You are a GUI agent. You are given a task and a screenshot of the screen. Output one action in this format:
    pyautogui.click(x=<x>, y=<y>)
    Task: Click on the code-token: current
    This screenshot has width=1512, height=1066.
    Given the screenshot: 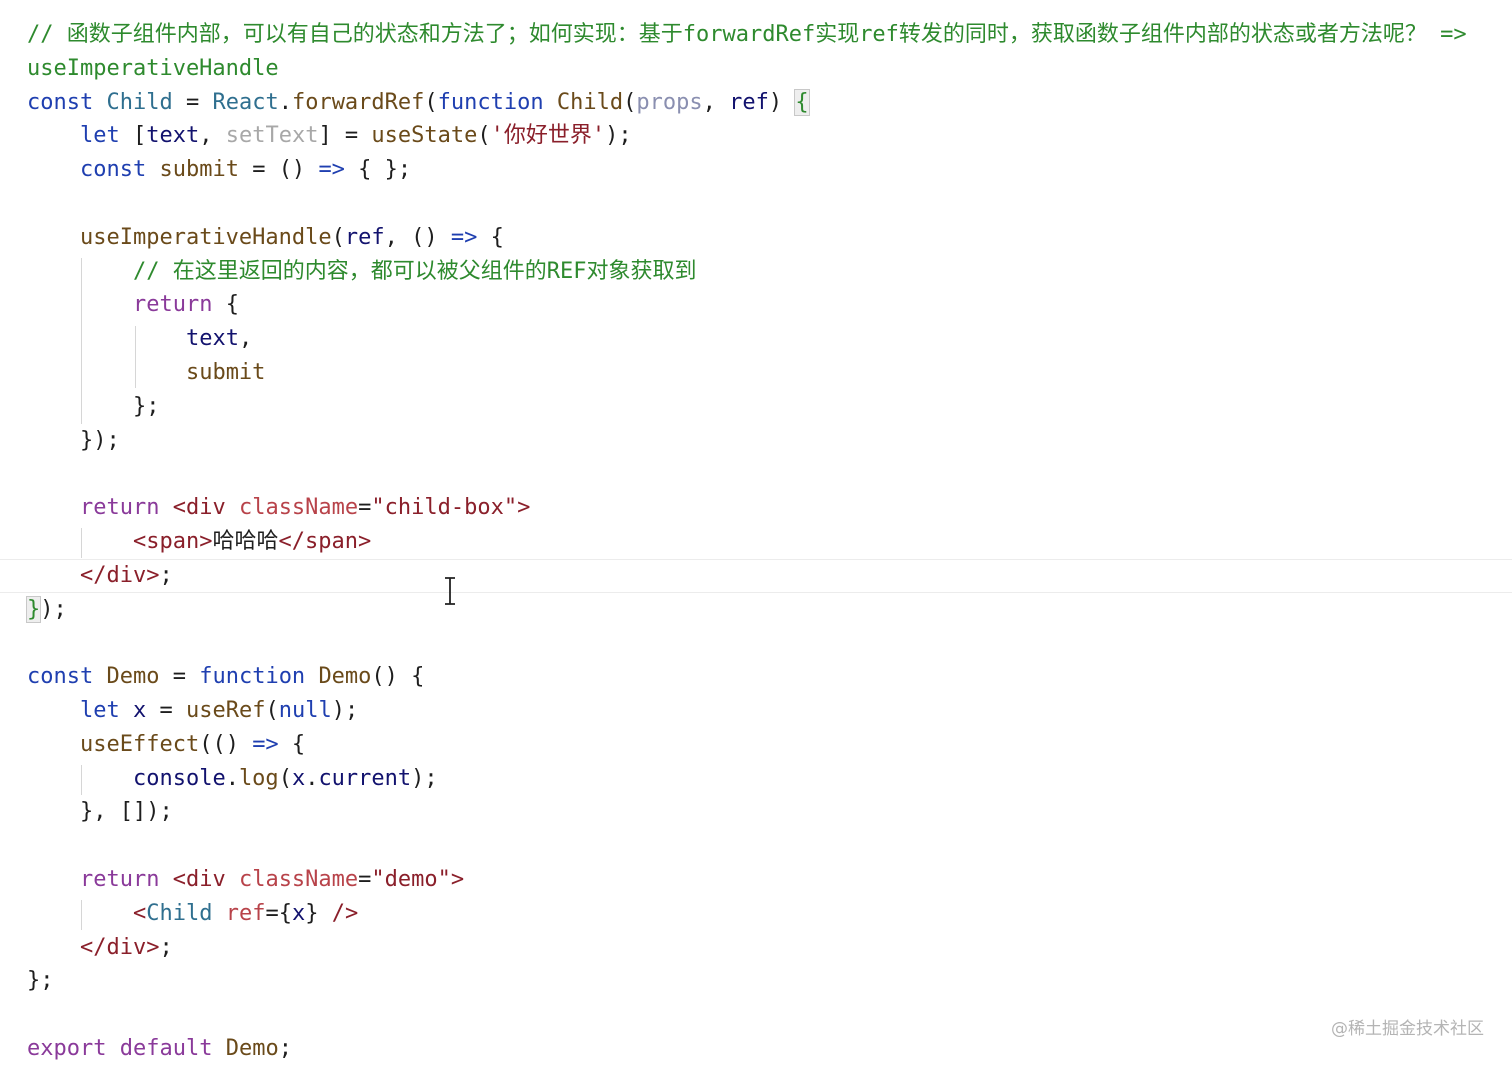 What is the action you would take?
    pyautogui.click(x=365, y=778)
    